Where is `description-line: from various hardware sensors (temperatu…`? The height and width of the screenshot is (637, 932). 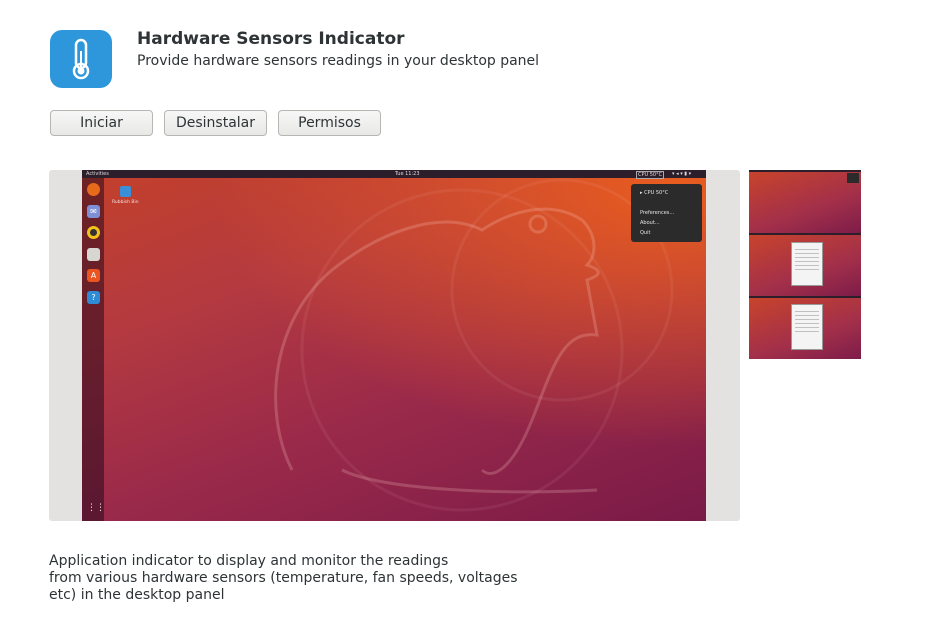
description-line: from various hardware sensors (temperatu… is located at coordinates (283, 578).